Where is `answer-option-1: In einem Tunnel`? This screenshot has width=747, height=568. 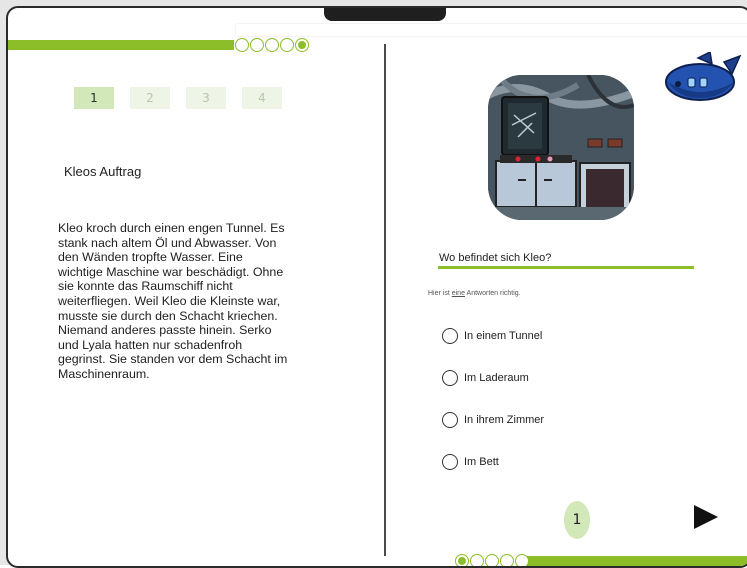 answer-option-1: In einem Tunnel is located at coordinates (492, 336).